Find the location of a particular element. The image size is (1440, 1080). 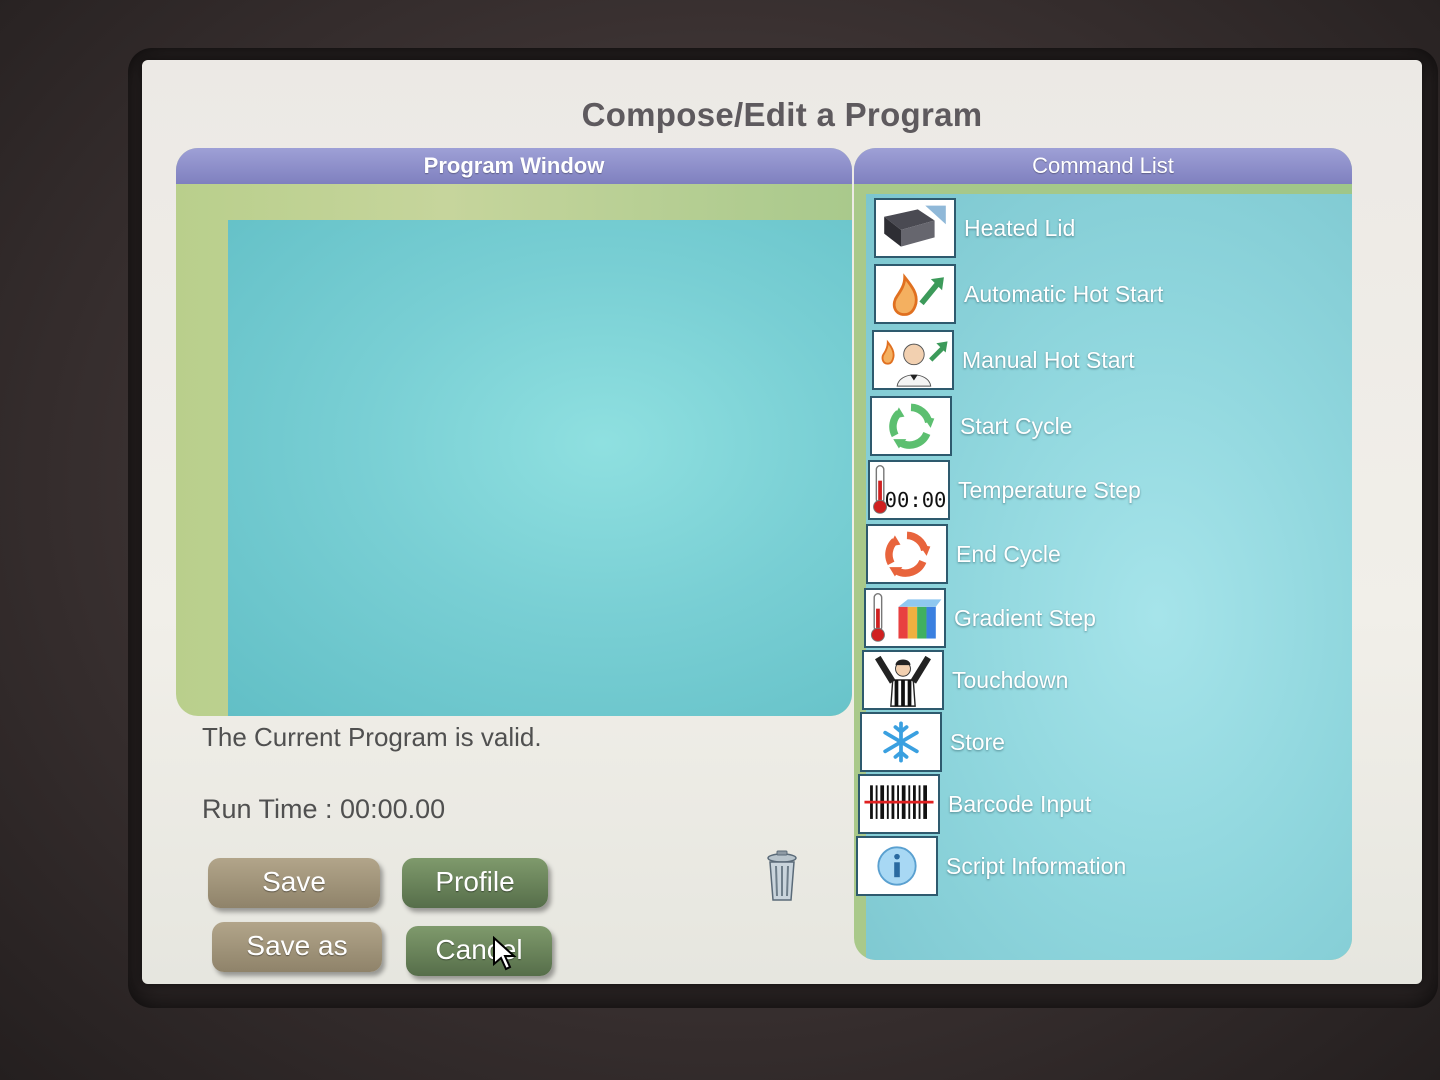

mouse-pointer-icon is located at coordinates (505, 953).